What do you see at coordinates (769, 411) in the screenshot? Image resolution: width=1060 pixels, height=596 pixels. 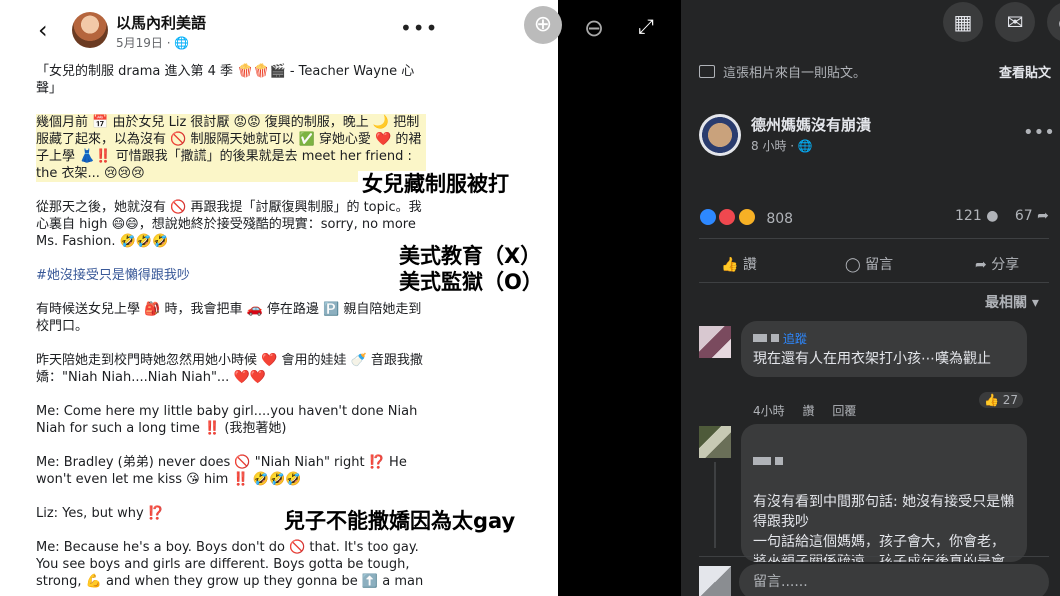 I see `comment-time: 4小時` at bounding box center [769, 411].